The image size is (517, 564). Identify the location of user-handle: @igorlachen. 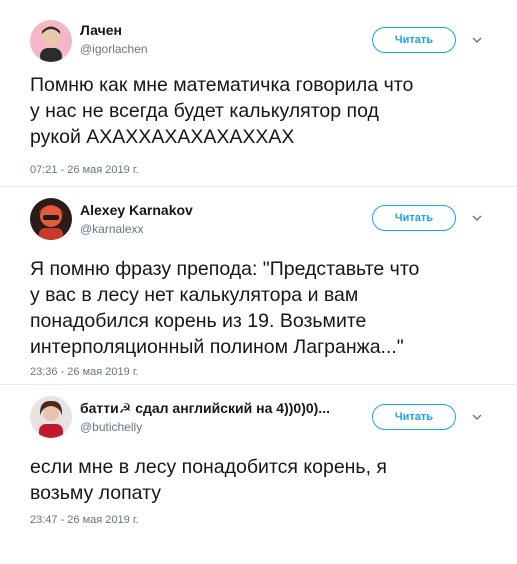
(114, 49).